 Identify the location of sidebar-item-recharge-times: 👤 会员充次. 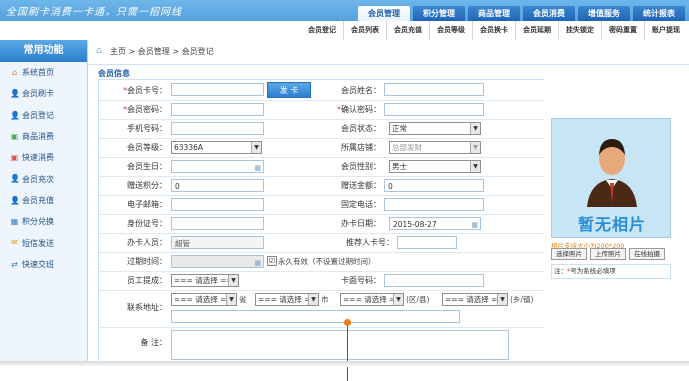
(43, 178).